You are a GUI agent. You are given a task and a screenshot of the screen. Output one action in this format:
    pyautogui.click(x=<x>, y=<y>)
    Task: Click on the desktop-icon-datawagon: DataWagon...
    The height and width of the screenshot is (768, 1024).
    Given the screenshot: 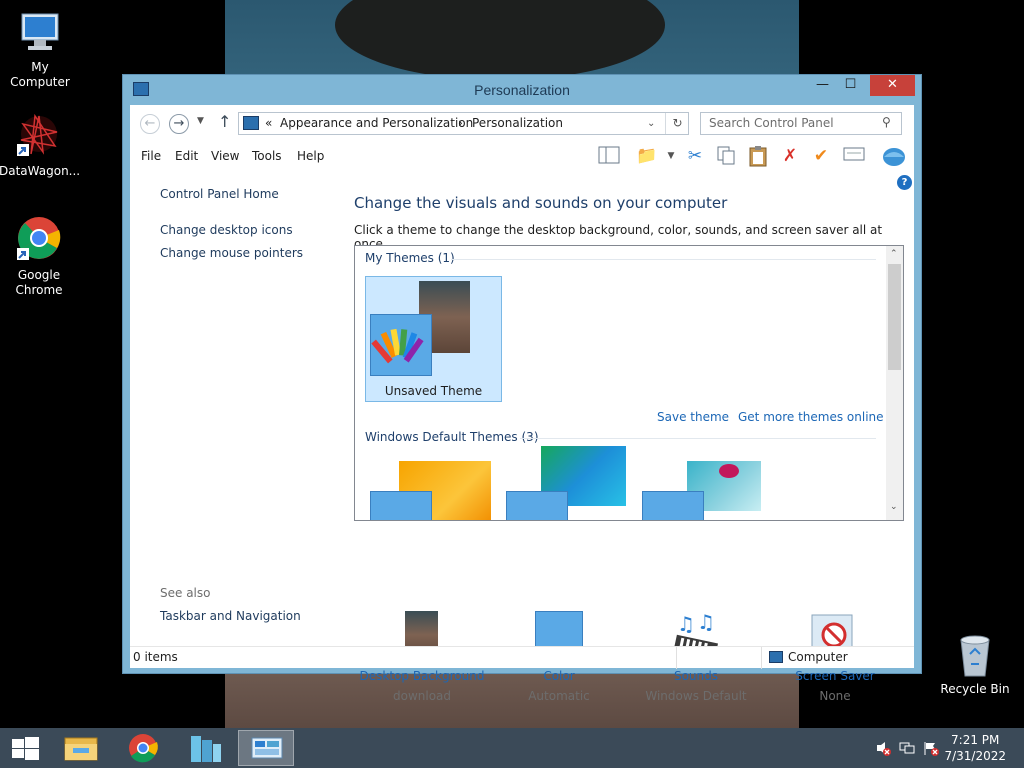 What is the action you would take?
    pyautogui.click(x=40, y=145)
    